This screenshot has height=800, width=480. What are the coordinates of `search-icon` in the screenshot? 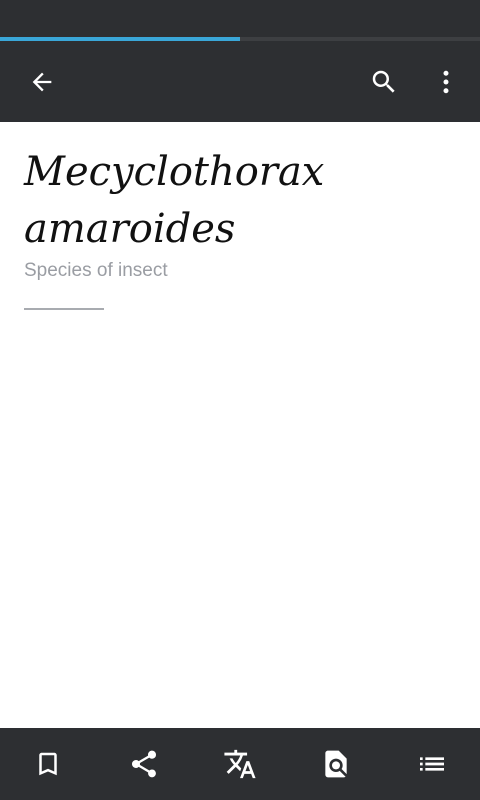 It's located at (383, 81).